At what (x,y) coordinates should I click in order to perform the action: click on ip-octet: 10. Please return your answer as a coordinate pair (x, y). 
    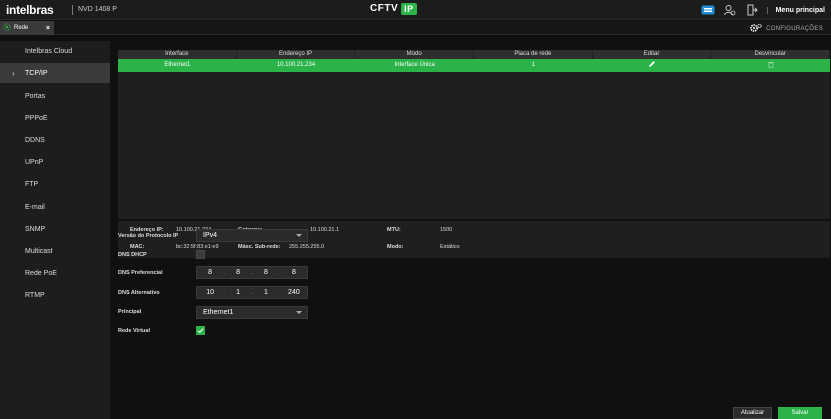
    Looking at the image, I should click on (210, 292).